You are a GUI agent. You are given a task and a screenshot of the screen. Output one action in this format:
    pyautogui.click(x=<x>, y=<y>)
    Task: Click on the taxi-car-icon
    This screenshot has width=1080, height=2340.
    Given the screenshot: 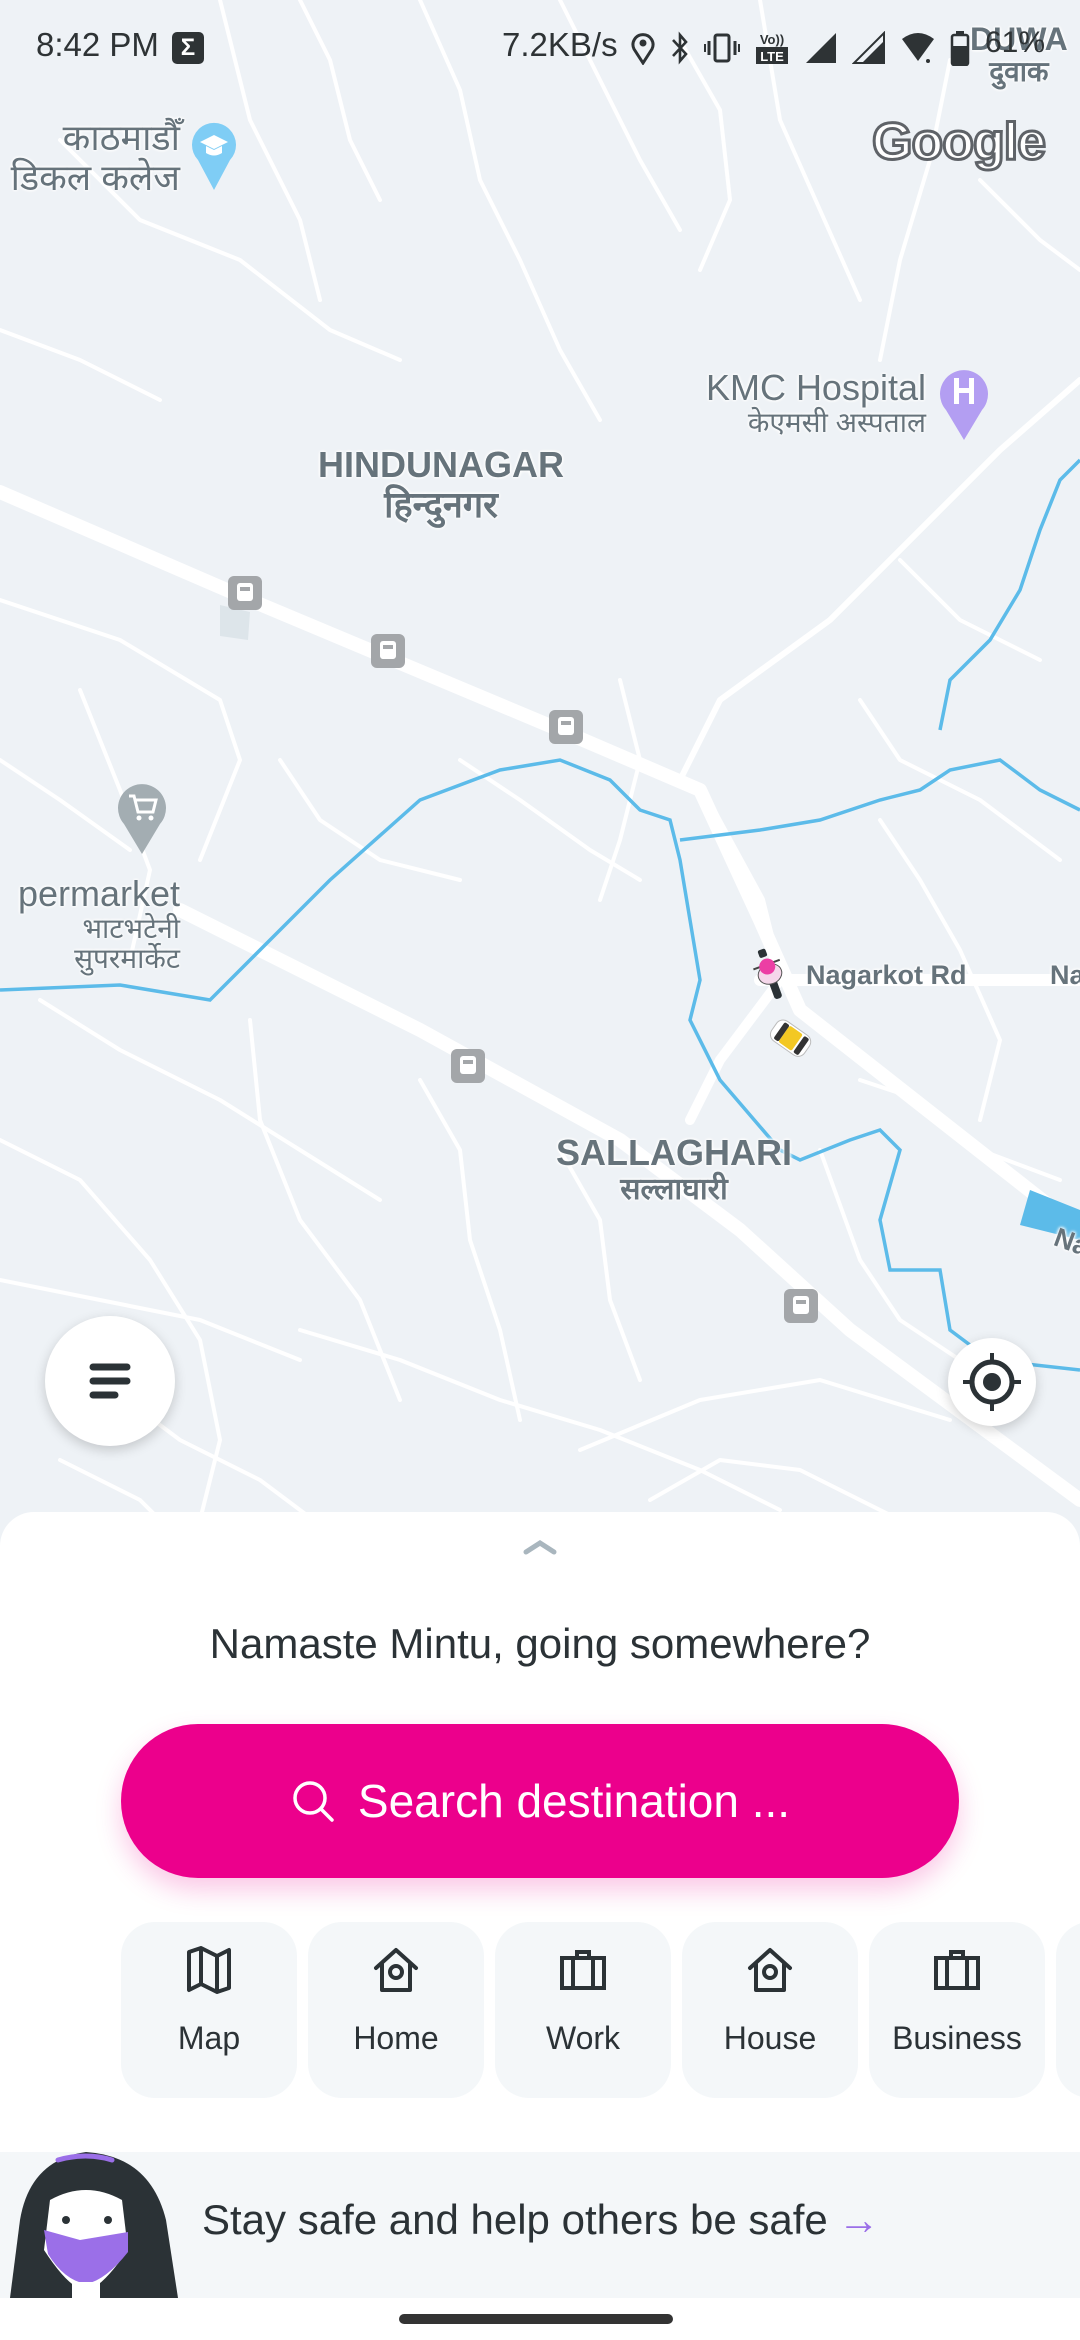 What is the action you would take?
    pyautogui.click(x=790, y=1038)
    